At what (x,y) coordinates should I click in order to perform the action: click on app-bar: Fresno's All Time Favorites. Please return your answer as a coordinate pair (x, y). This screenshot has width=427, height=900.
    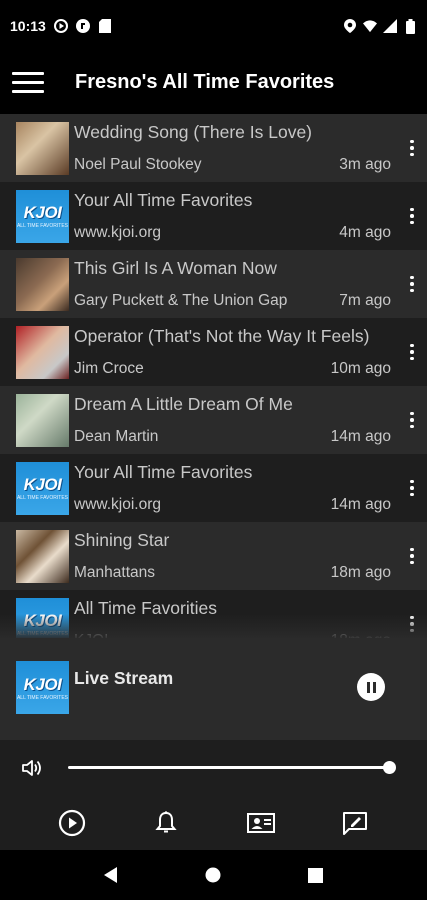
    Looking at the image, I should click on (213, 82).